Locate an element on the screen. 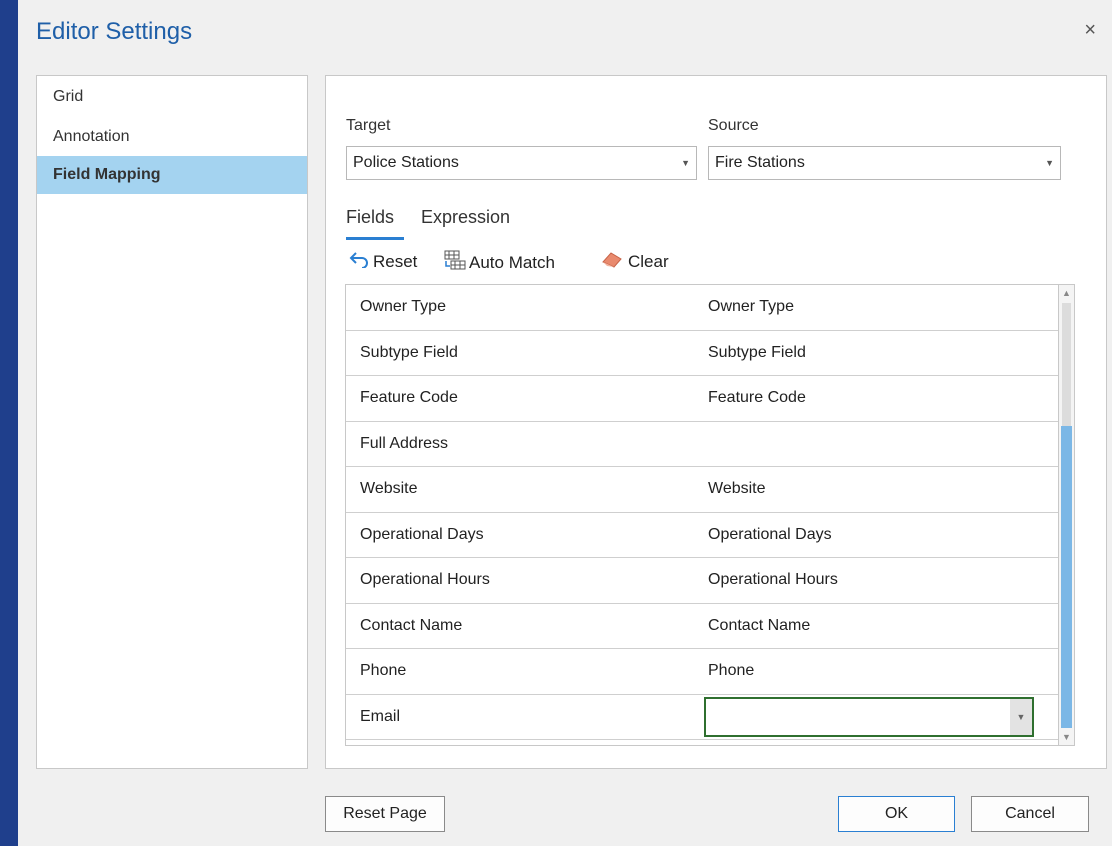 This screenshot has height=846, width=1112. target-field-cell: Full Address is located at coordinates (404, 443).